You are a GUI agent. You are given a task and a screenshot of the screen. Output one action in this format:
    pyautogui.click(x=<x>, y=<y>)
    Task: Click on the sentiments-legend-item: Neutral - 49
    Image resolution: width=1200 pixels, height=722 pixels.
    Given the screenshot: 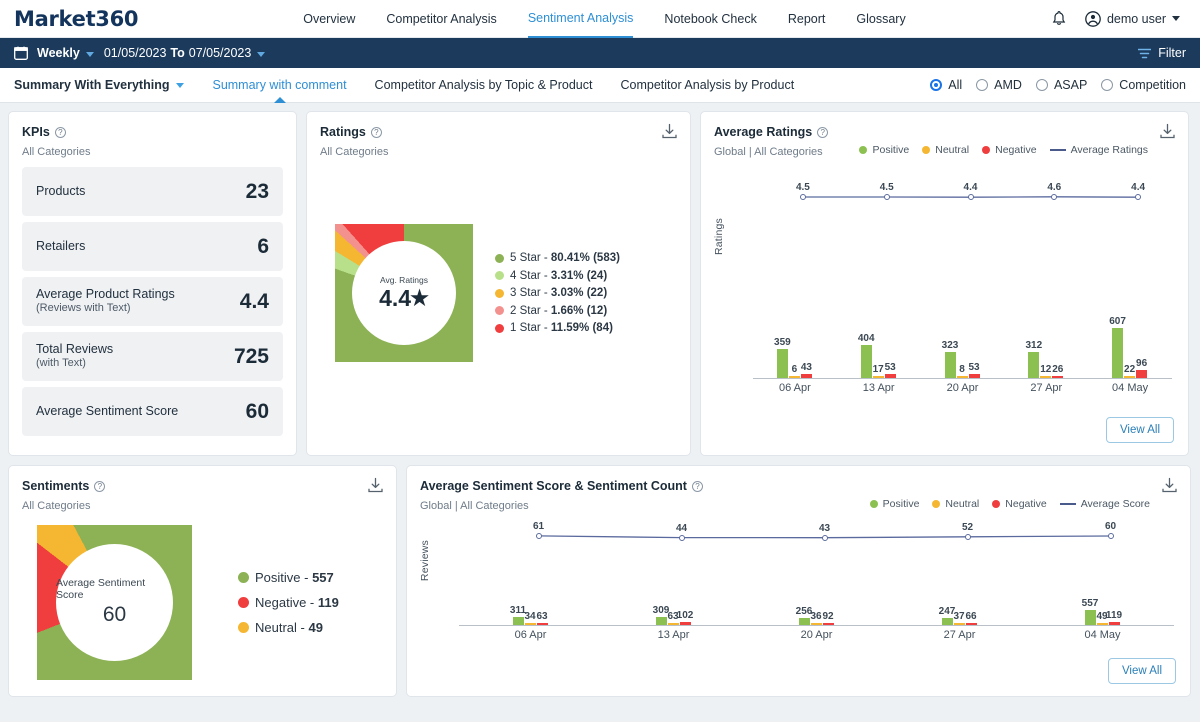 What is the action you would take?
    pyautogui.click(x=288, y=627)
    